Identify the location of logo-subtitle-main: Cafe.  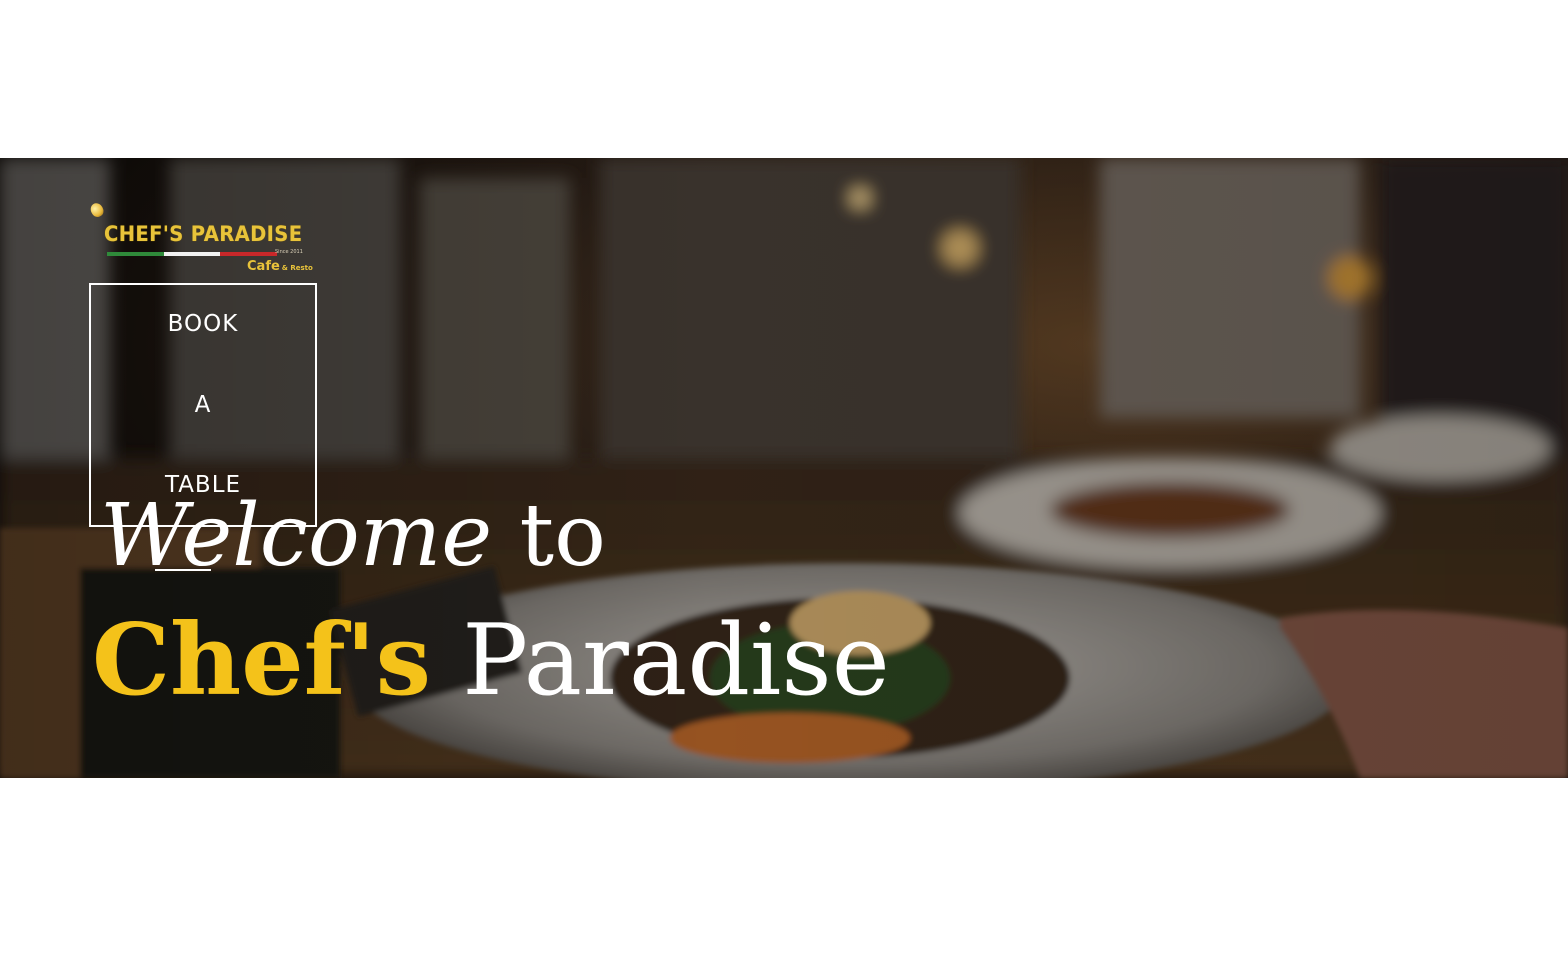
(263, 266).